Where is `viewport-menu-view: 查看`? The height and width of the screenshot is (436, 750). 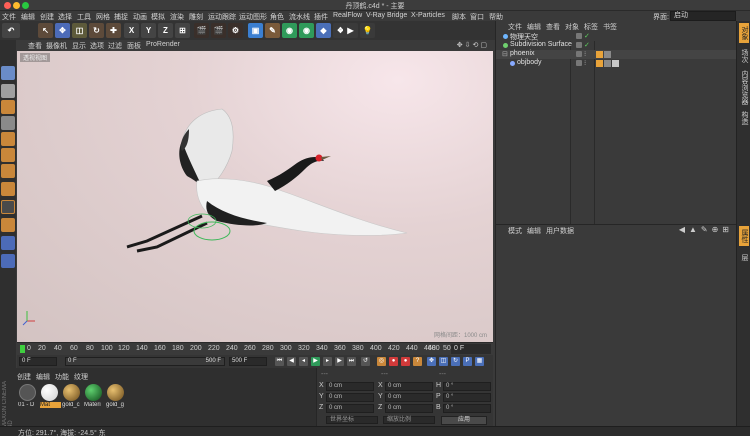
viewport-menu-view: 查看 is located at coordinates (35, 46).